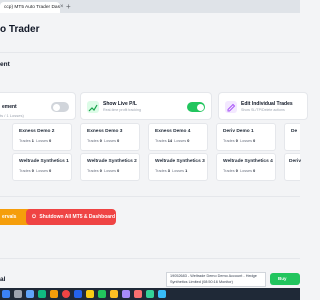 The width and height of the screenshot is (320, 300). Describe the element at coordinates (295, 161) in the screenshot. I see `account-name: Deriv` at that location.